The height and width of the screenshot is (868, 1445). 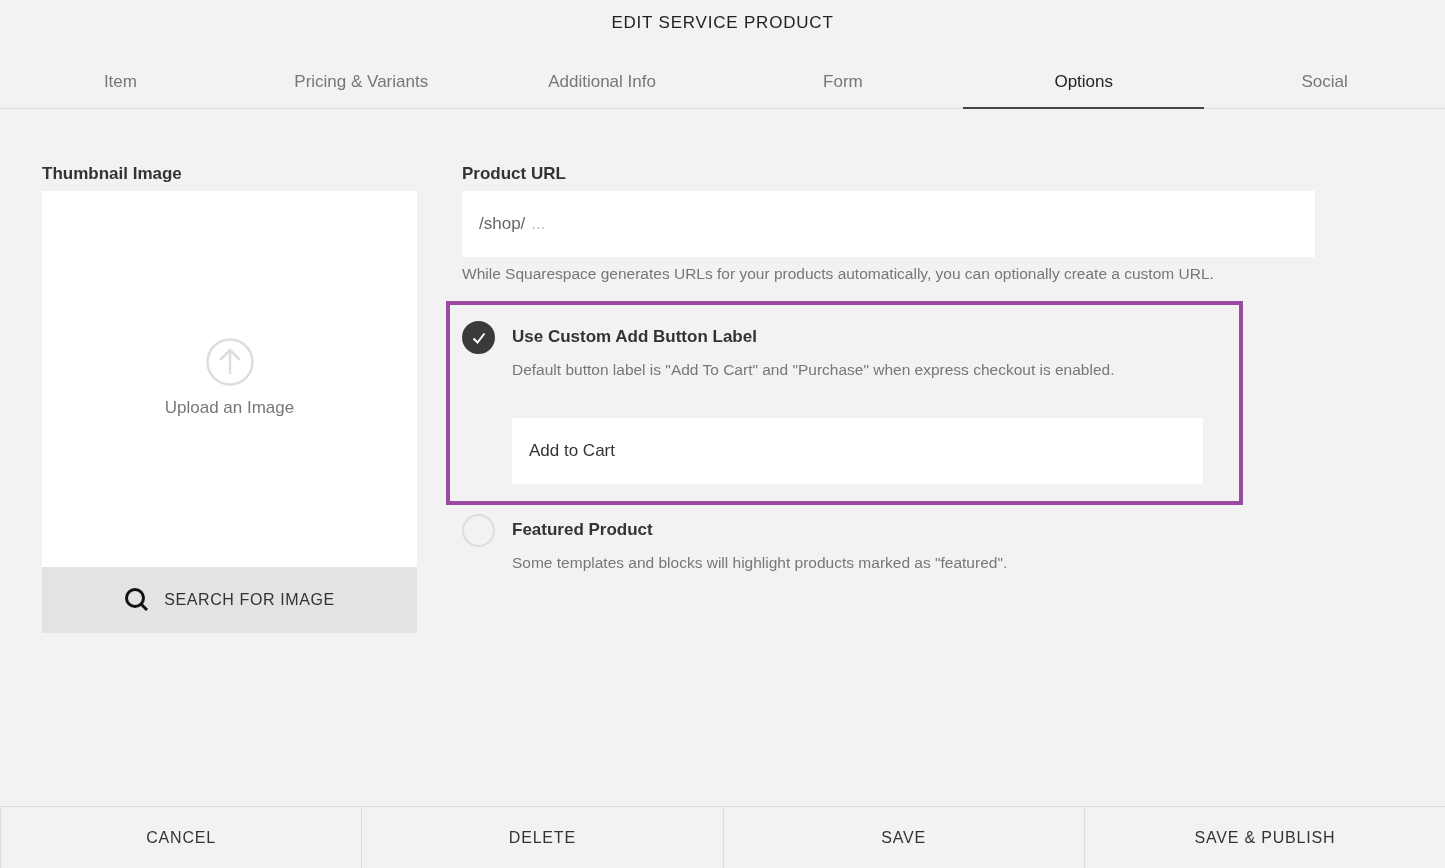 I want to click on tab: Additional Info, so click(x=602, y=74).